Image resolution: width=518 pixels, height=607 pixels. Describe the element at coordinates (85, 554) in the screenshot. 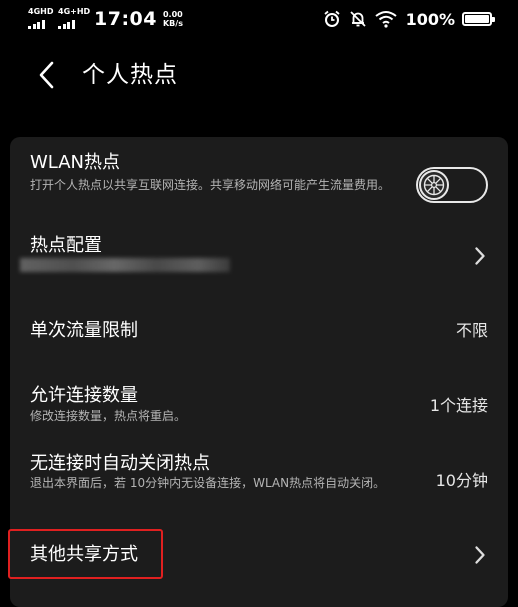

I see `highlight-box` at that location.